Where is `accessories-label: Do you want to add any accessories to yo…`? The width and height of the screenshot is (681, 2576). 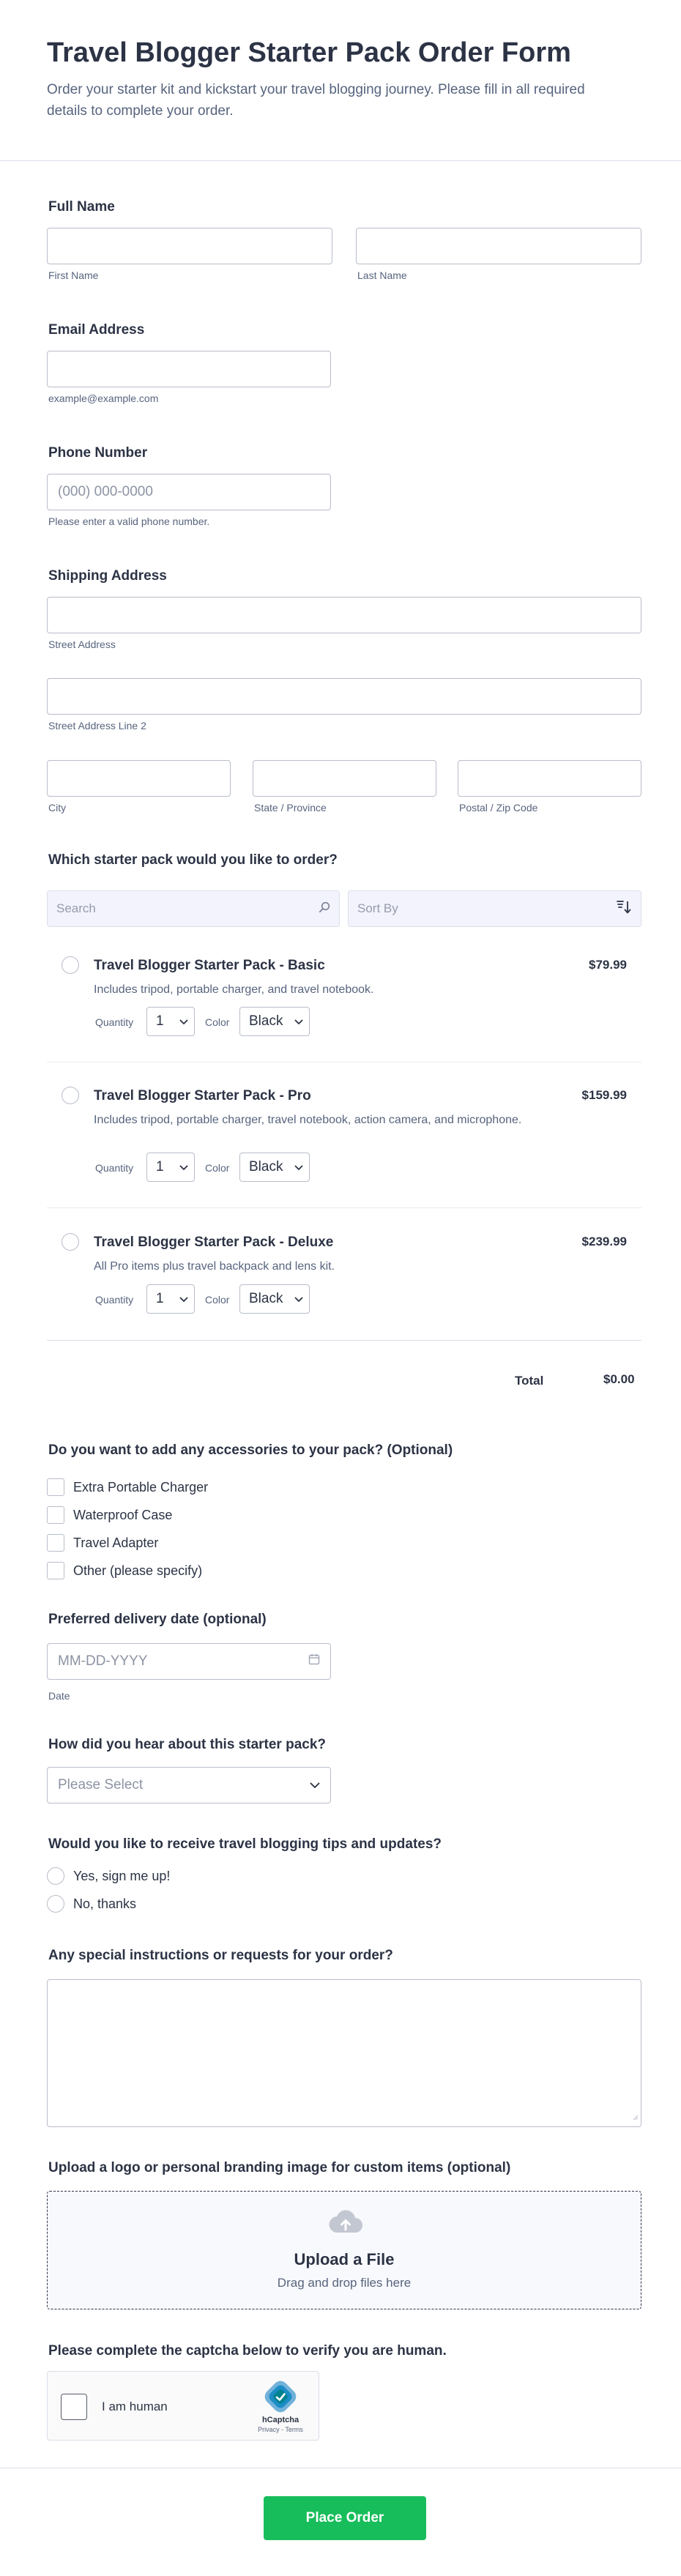
accessories-label: Do you want to add any accessories to yo… is located at coordinates (251, 1450).